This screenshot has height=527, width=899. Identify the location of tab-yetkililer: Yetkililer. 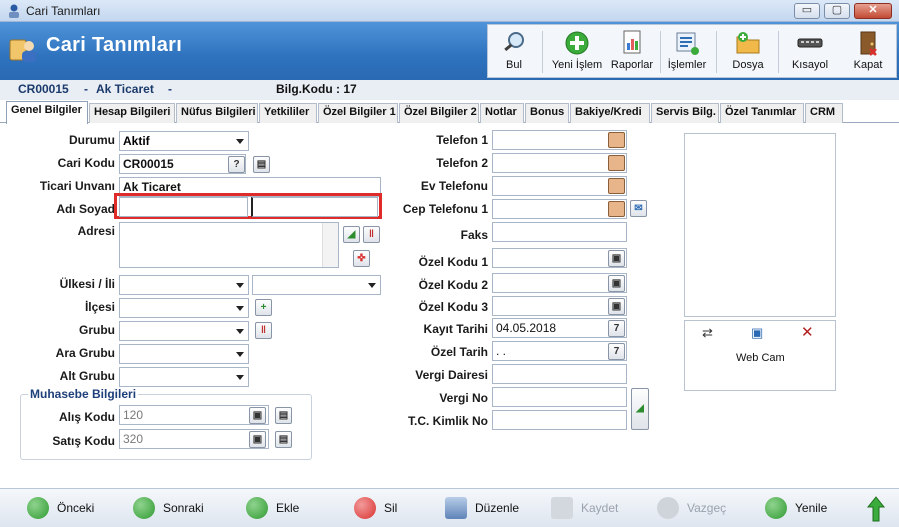
(288, 113).